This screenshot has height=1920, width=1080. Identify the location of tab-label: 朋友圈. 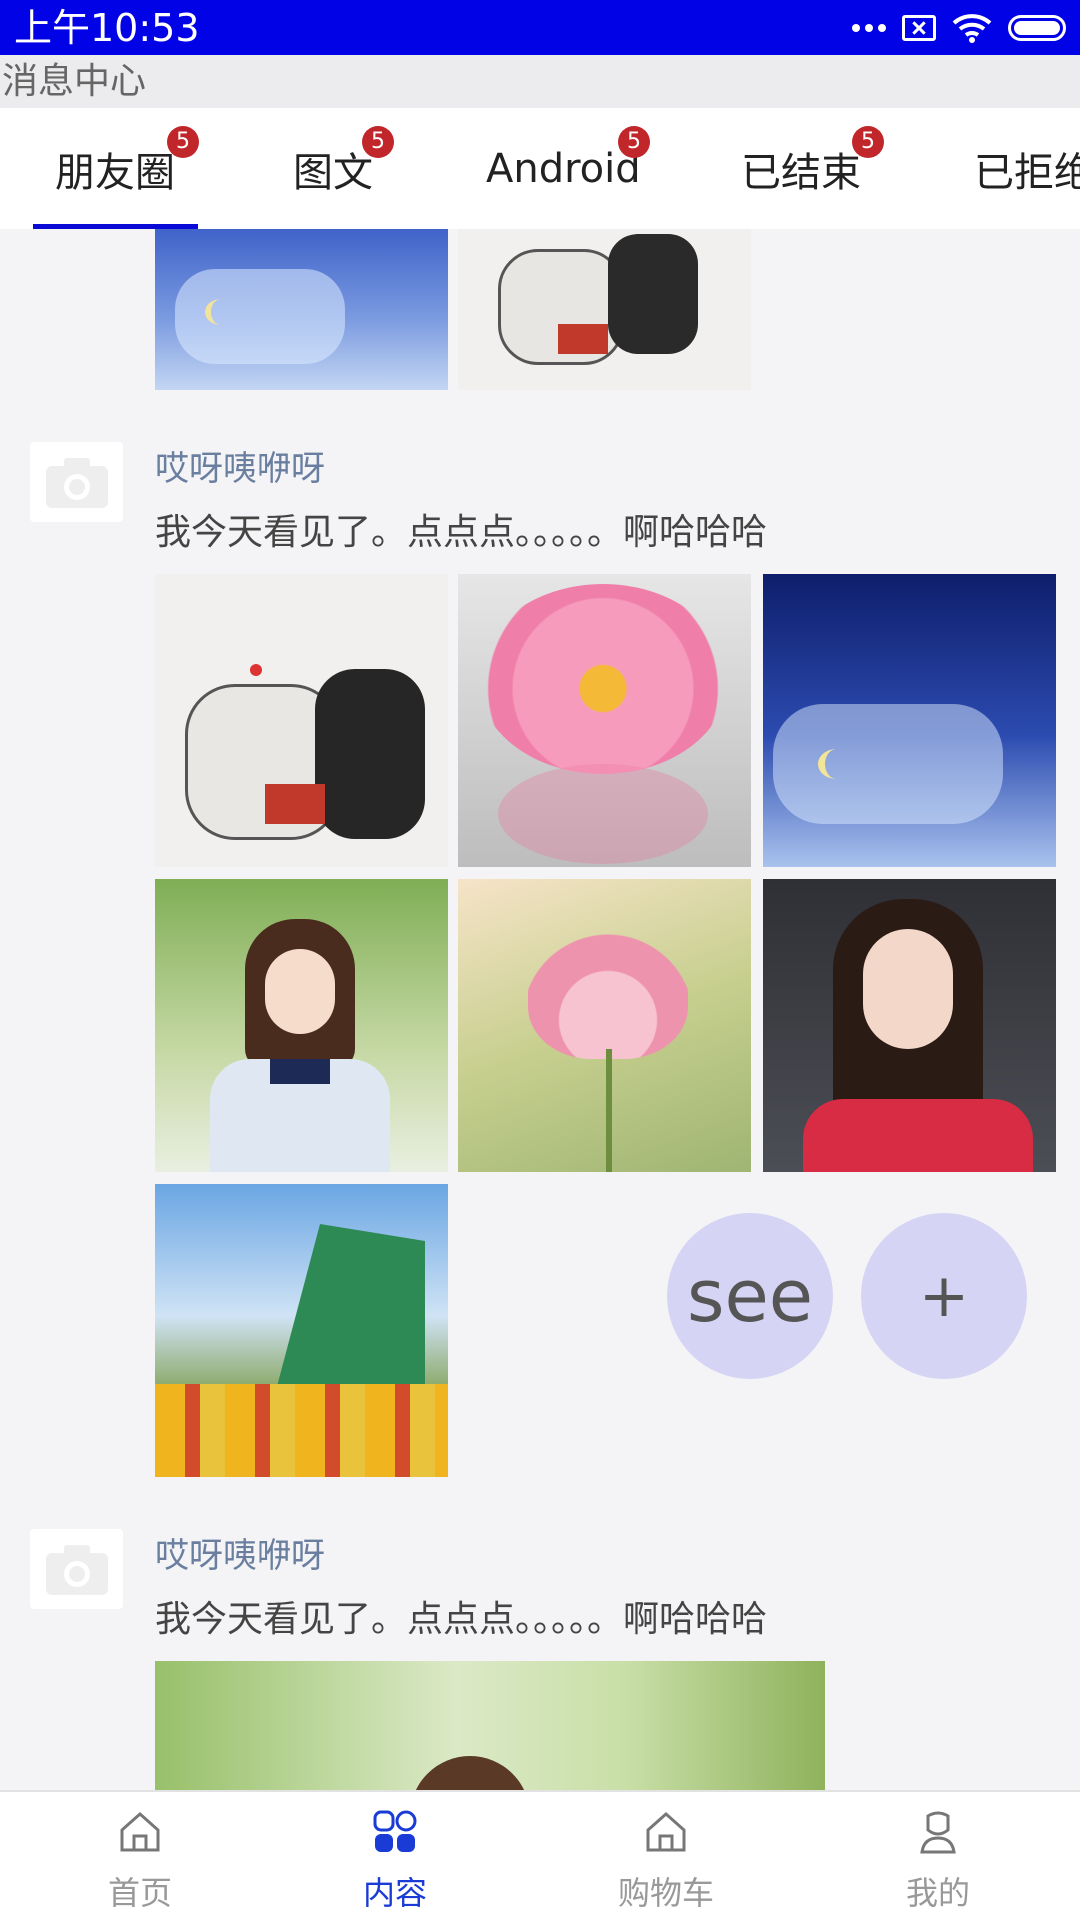
(115, 172).